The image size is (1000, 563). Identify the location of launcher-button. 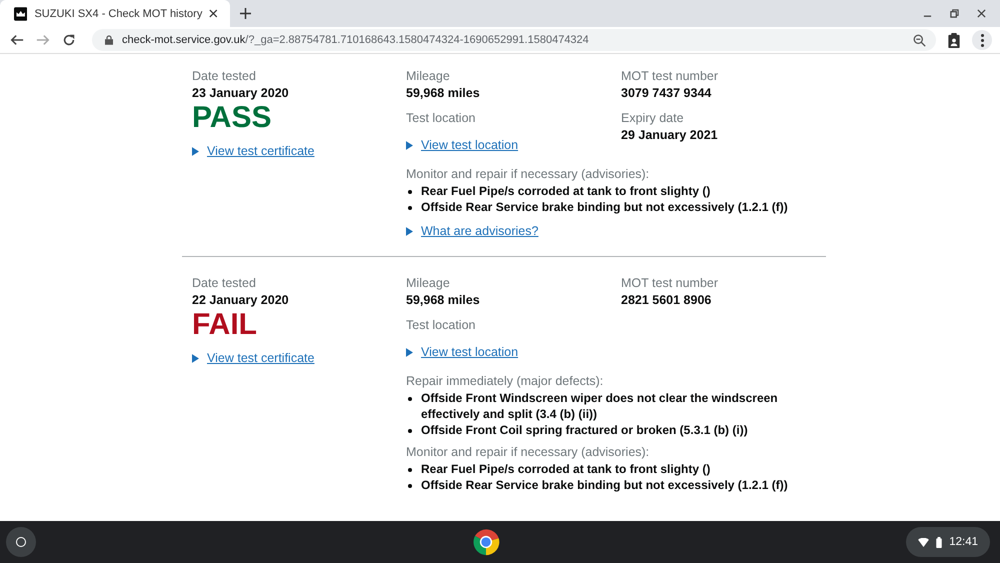
(21, 542).